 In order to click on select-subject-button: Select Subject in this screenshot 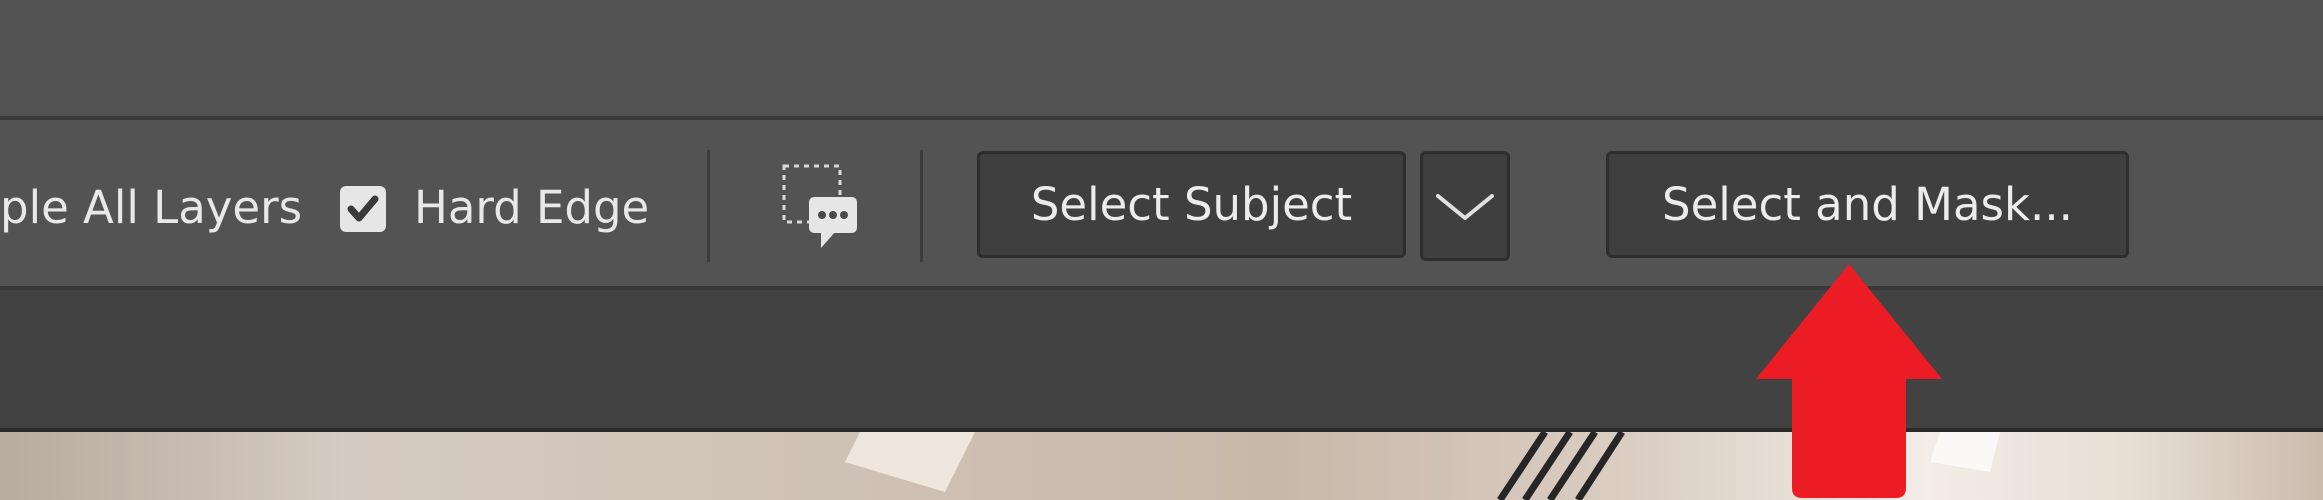, I will do `click(1191, 204)`.